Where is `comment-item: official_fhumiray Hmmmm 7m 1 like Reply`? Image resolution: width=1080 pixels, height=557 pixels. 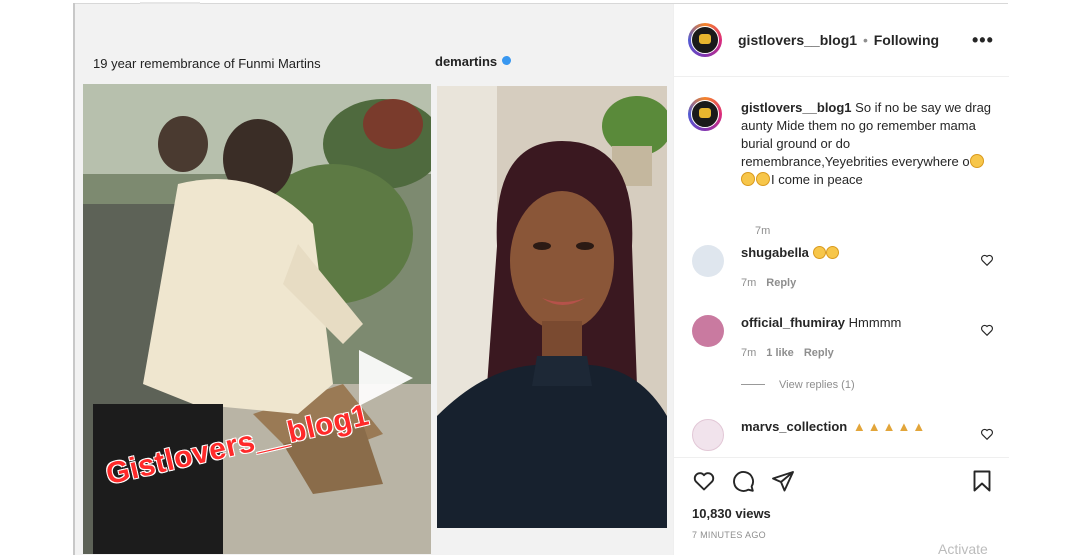
comment-item: official_fhumiray Hmmmm 7m 1 like Reply is located at coordinates (843, 341).